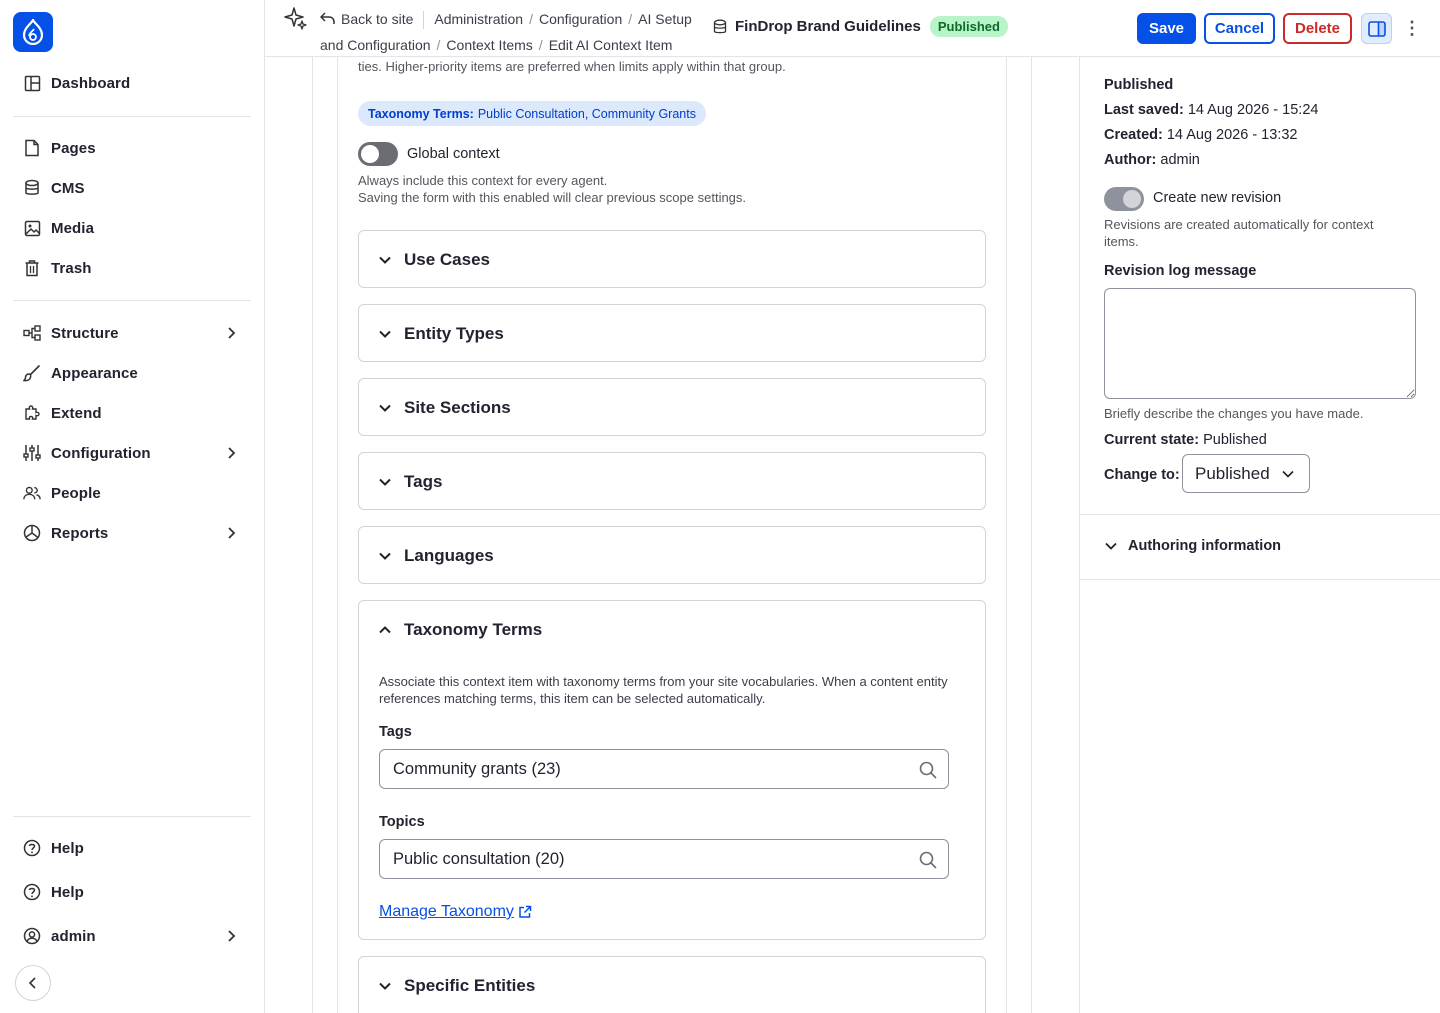 The width and height of the screenshot is (1440, 1013). Describe the element at coordinates (375, 45) in the screenshot. I see `breadcrumb-item: and Configuration` at that location.